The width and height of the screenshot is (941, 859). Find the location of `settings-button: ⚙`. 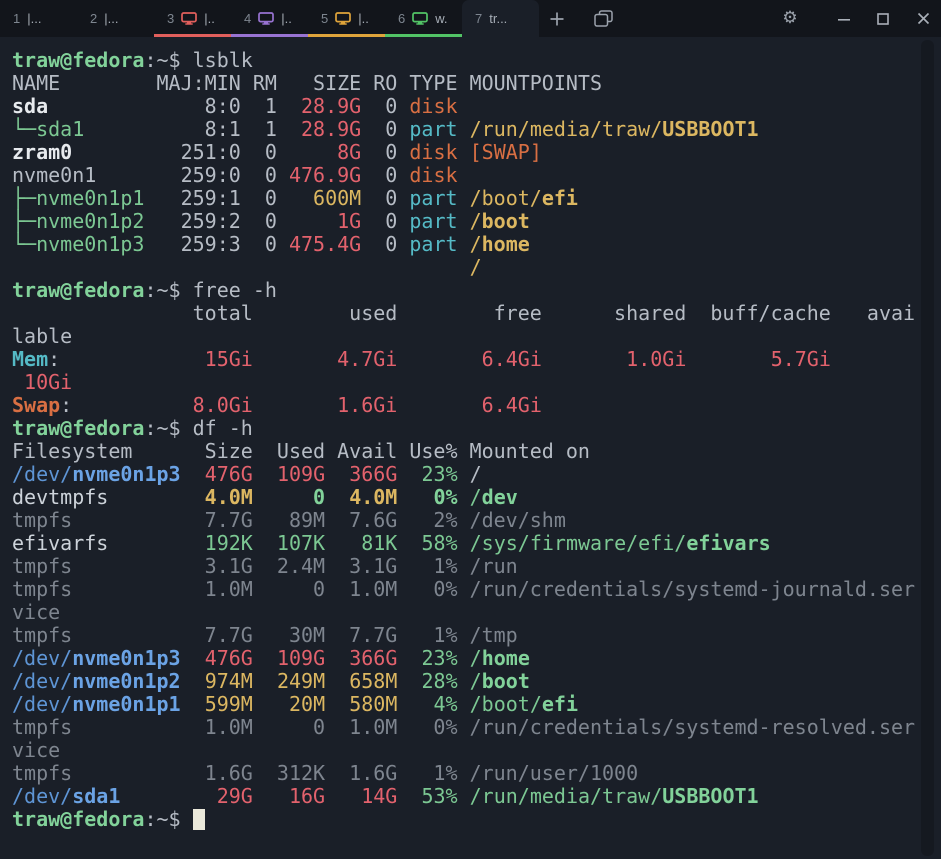

settings-button: ⚙ is located at coordinates (790, 18).